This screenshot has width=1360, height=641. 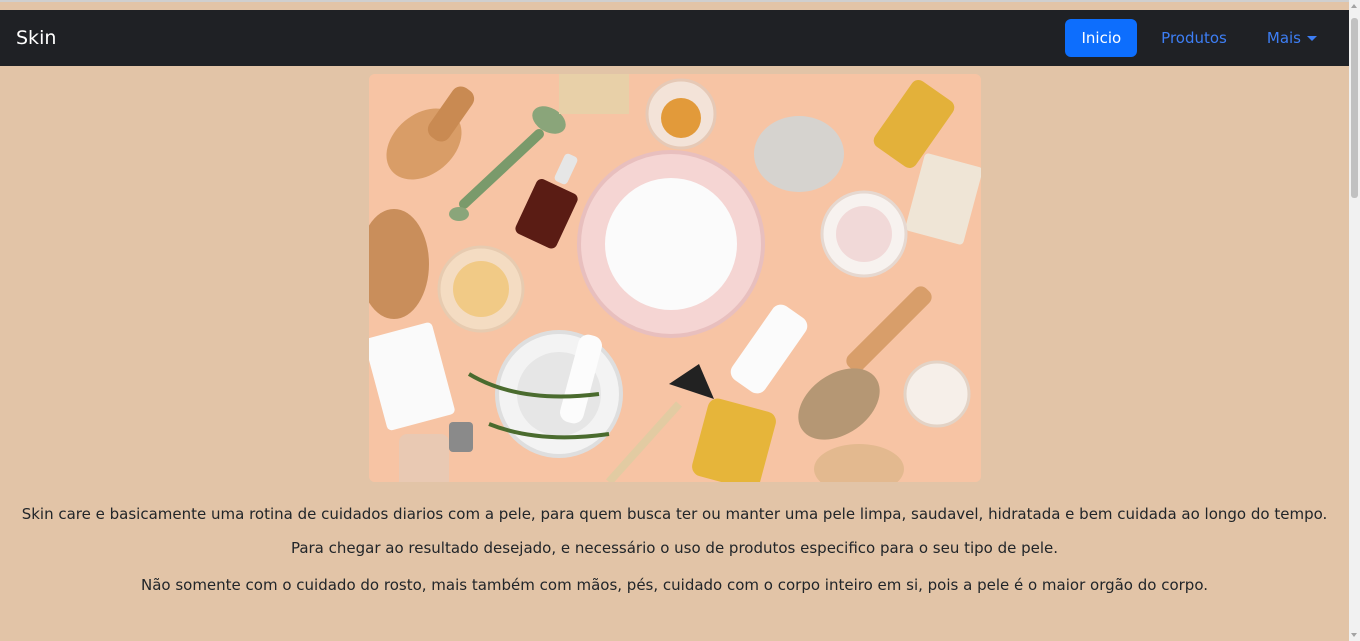 I want to click on nav-menu: Inicio Produtos Mais, so click(x=1199, y=38).